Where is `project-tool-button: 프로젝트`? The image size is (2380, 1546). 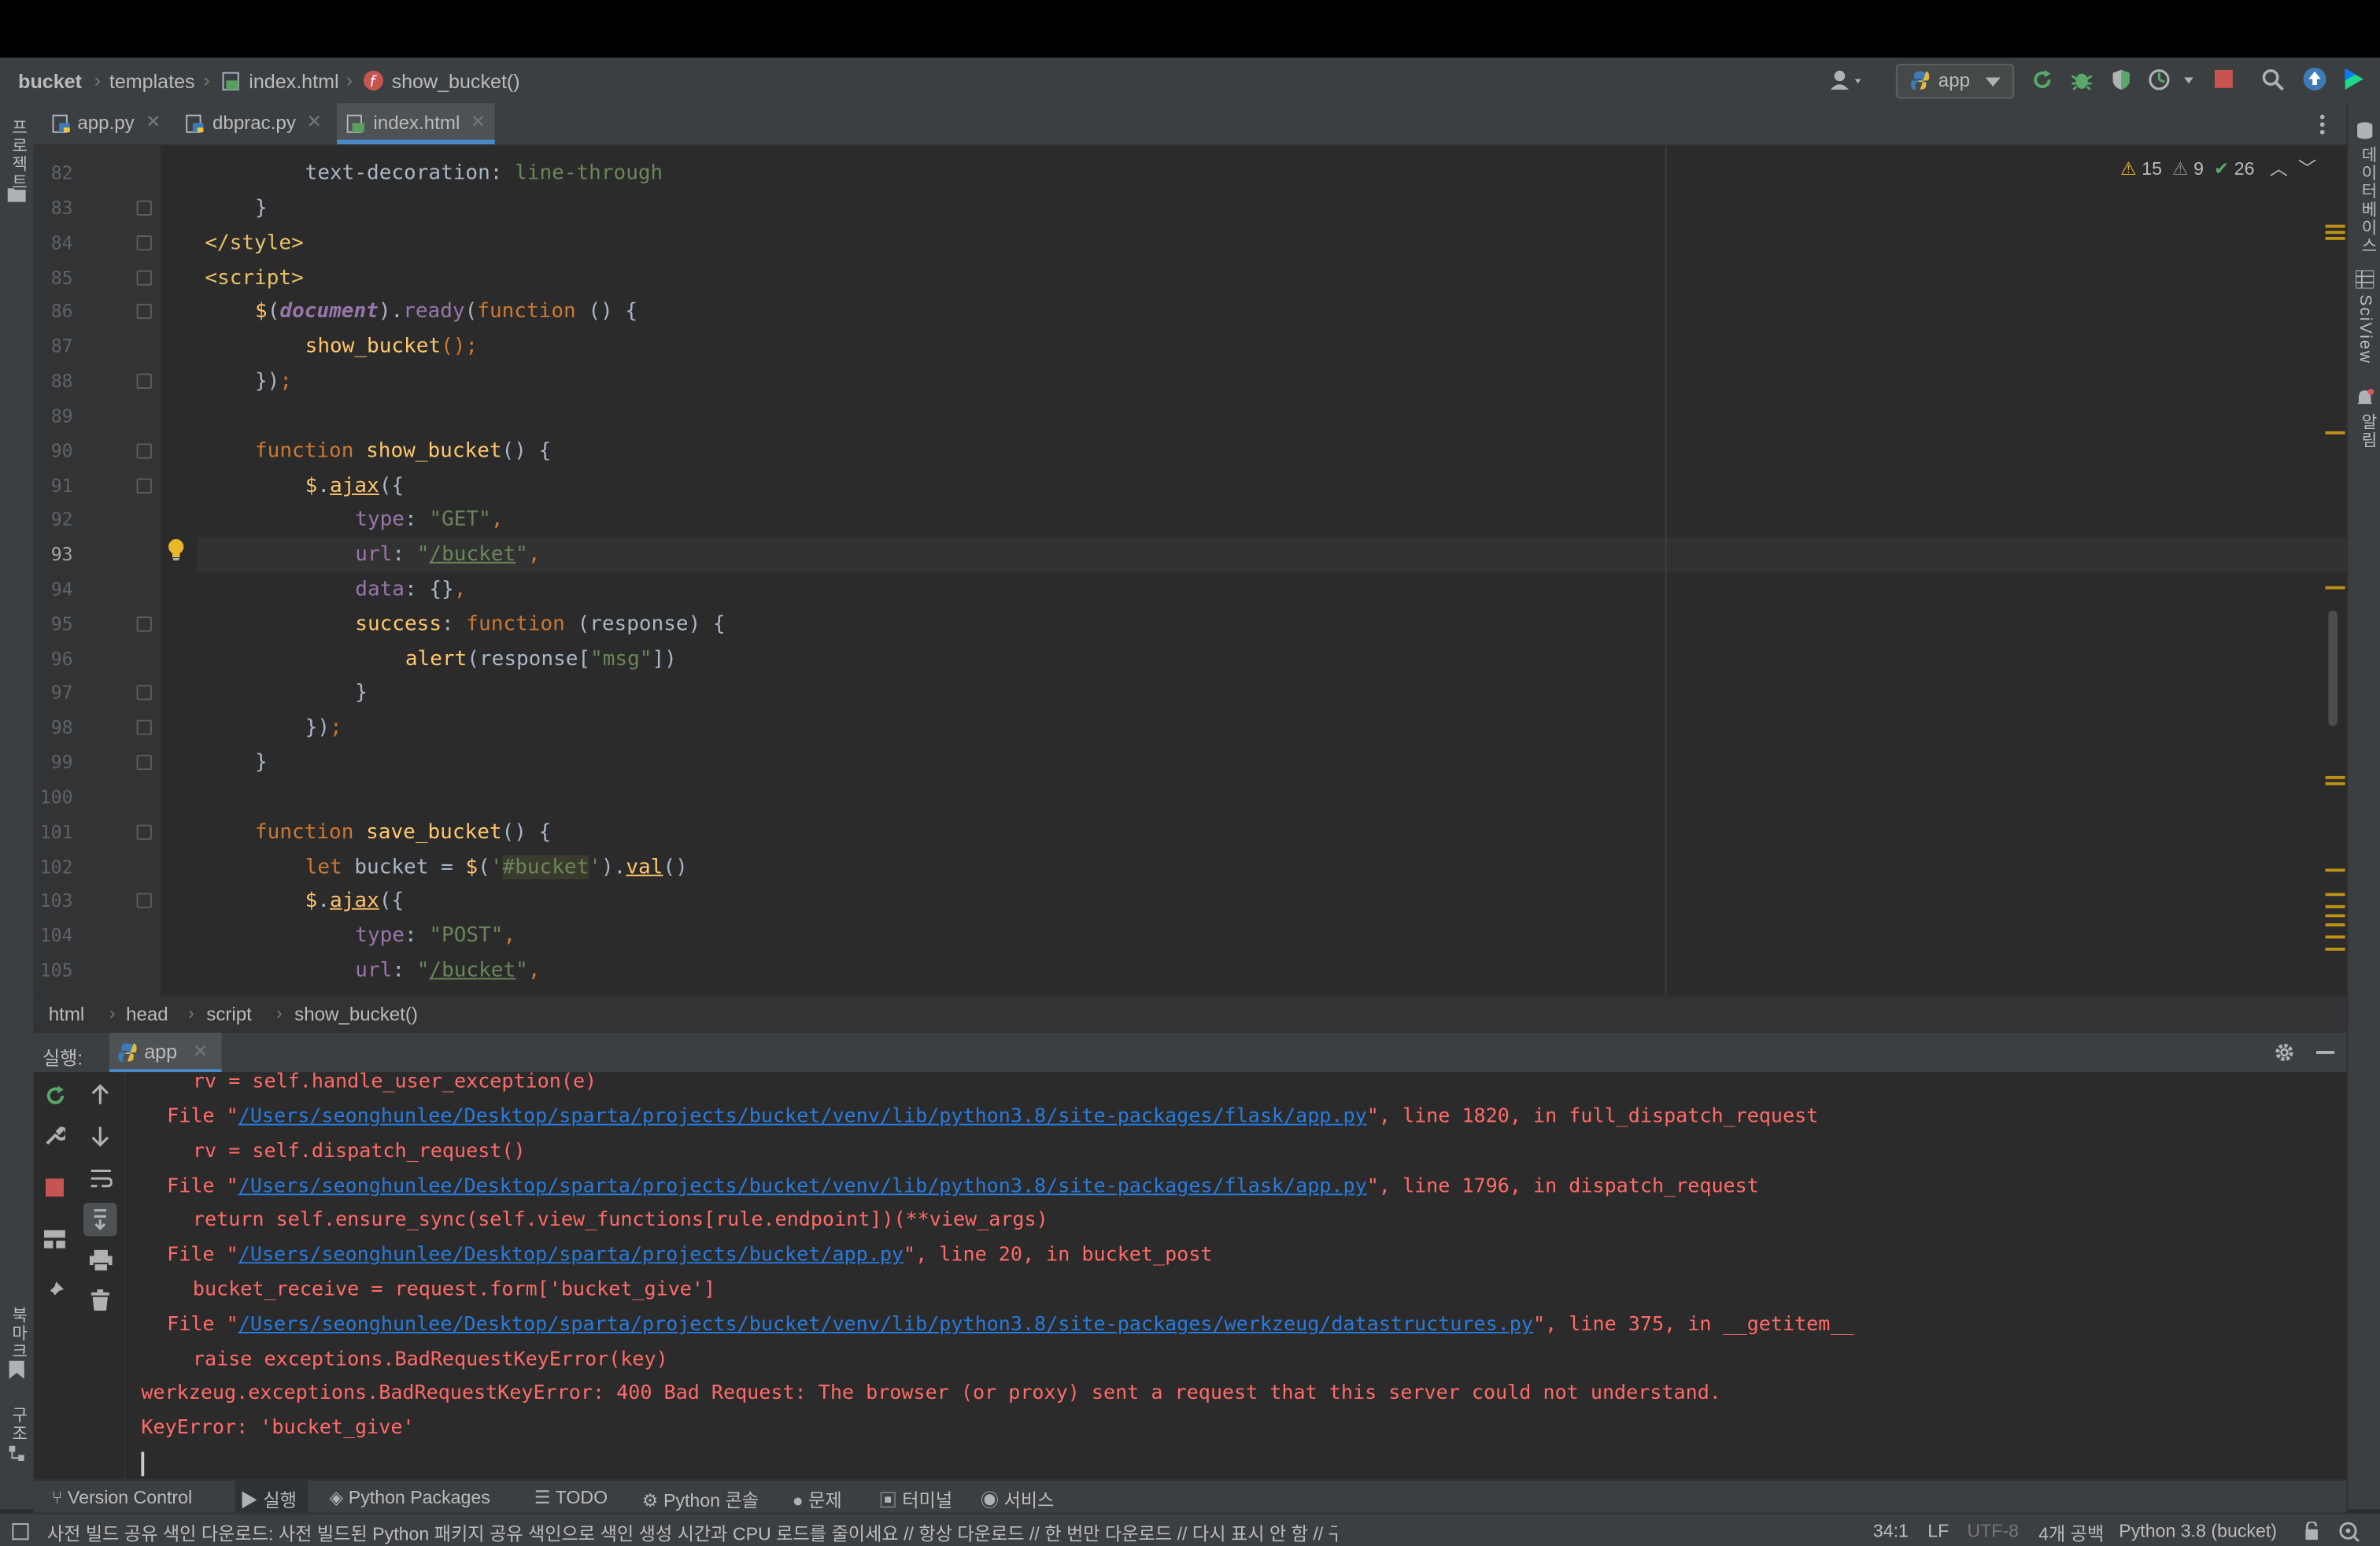 project-tool-button: 프로젝트 is located at coordinates (18, 154).